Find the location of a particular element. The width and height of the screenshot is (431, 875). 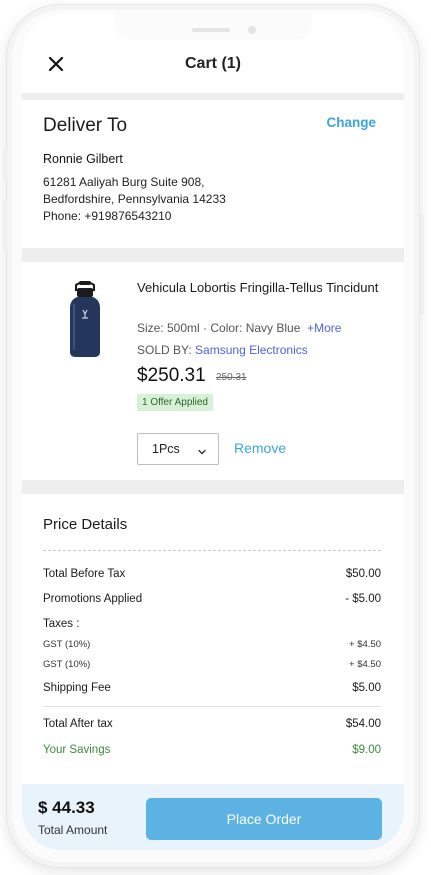

price-row-value: $5.00 is located at coordinates (366, 688).